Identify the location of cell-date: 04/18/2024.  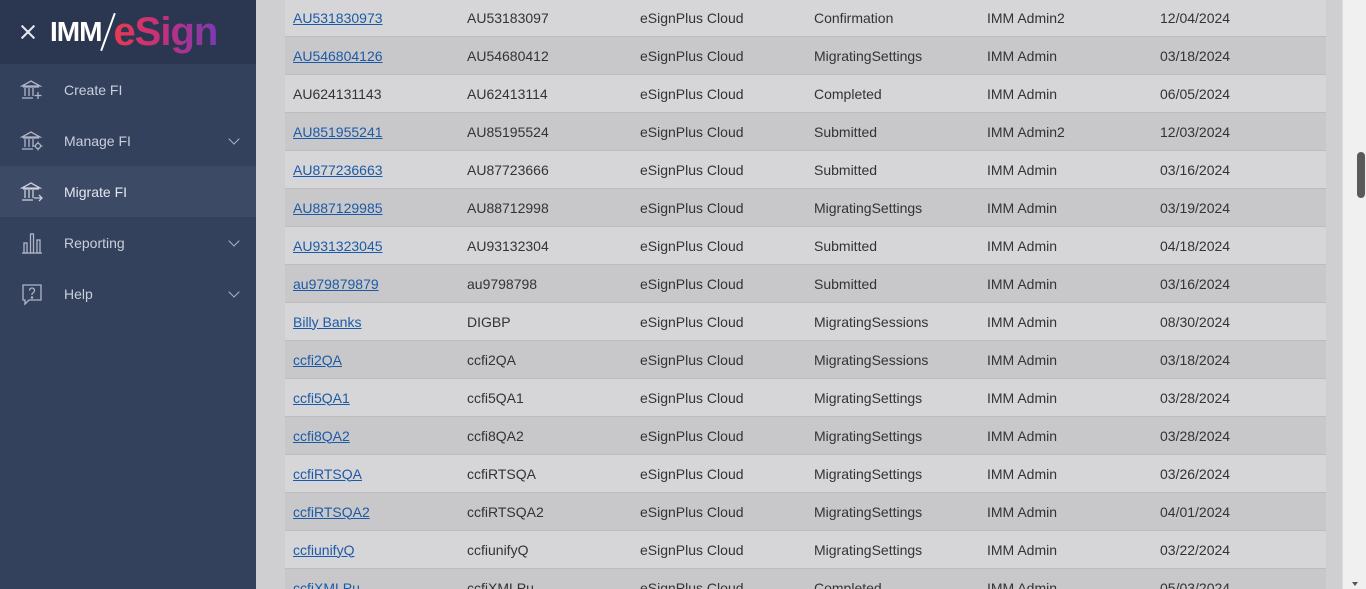
(1195, 245).